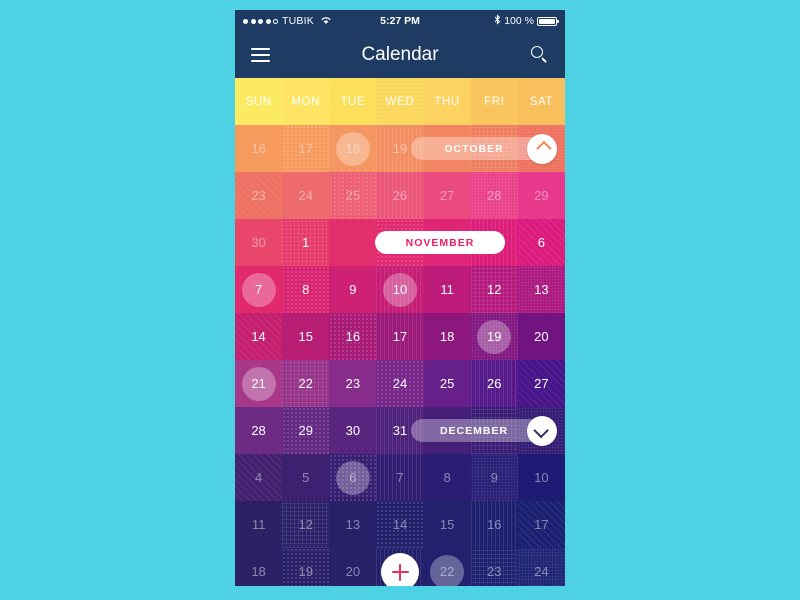 The width and height of the screenshot is (800, 600). What do you see at coordinates (326, 21) in the screenshot?
I see `wifi-icon` at bounding box center [326, 21].